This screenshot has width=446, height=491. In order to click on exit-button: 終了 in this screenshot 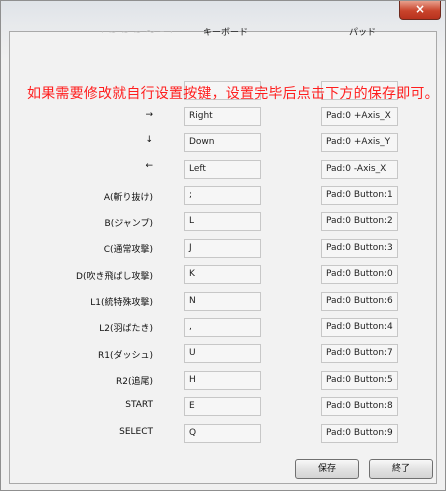, I will do `click(401, 469)`.